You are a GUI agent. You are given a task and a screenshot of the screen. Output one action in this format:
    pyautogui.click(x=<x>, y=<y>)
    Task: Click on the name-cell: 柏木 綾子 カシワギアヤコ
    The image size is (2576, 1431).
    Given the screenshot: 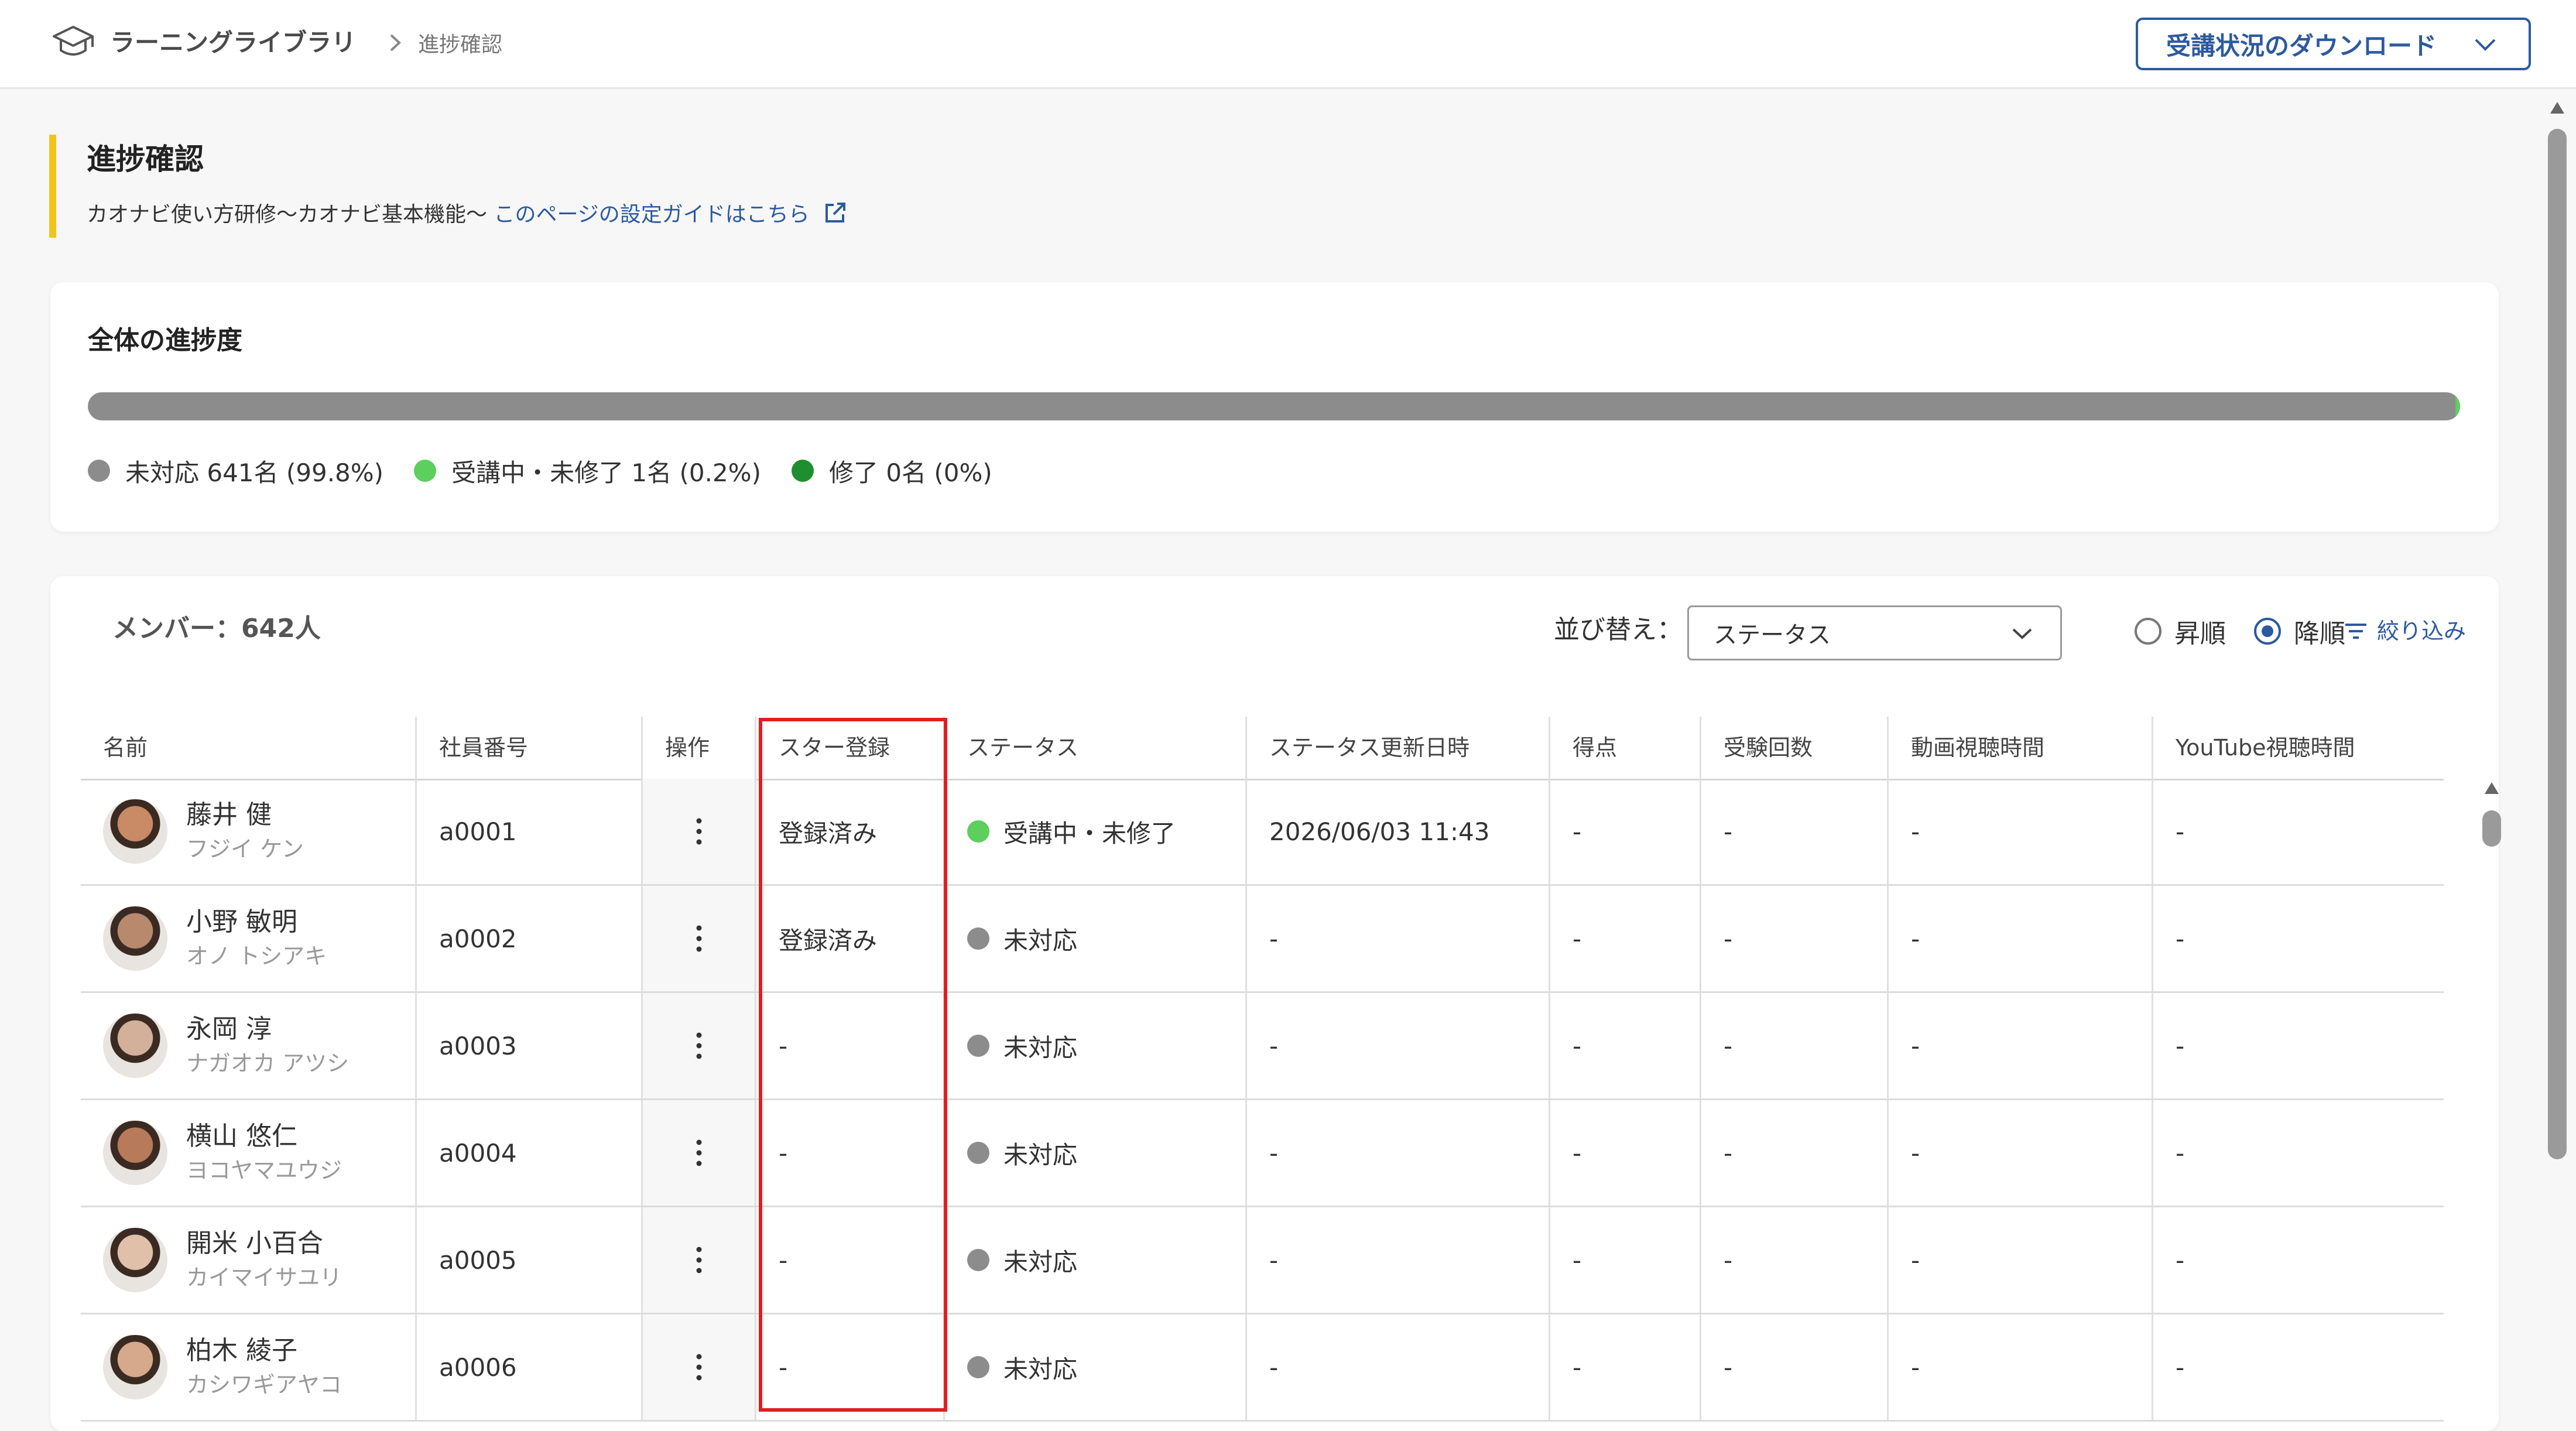 What is the action you would take?
    pyautogui.click(x=249, y=1367)
    